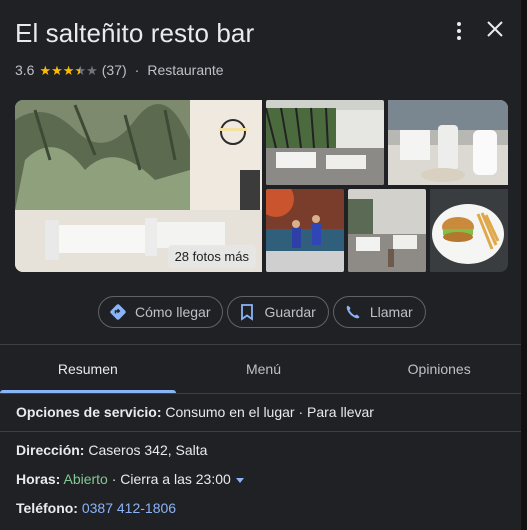 The width and height of the screenshot is (527, 530). I want to click on close-icon, so click(495, 29).